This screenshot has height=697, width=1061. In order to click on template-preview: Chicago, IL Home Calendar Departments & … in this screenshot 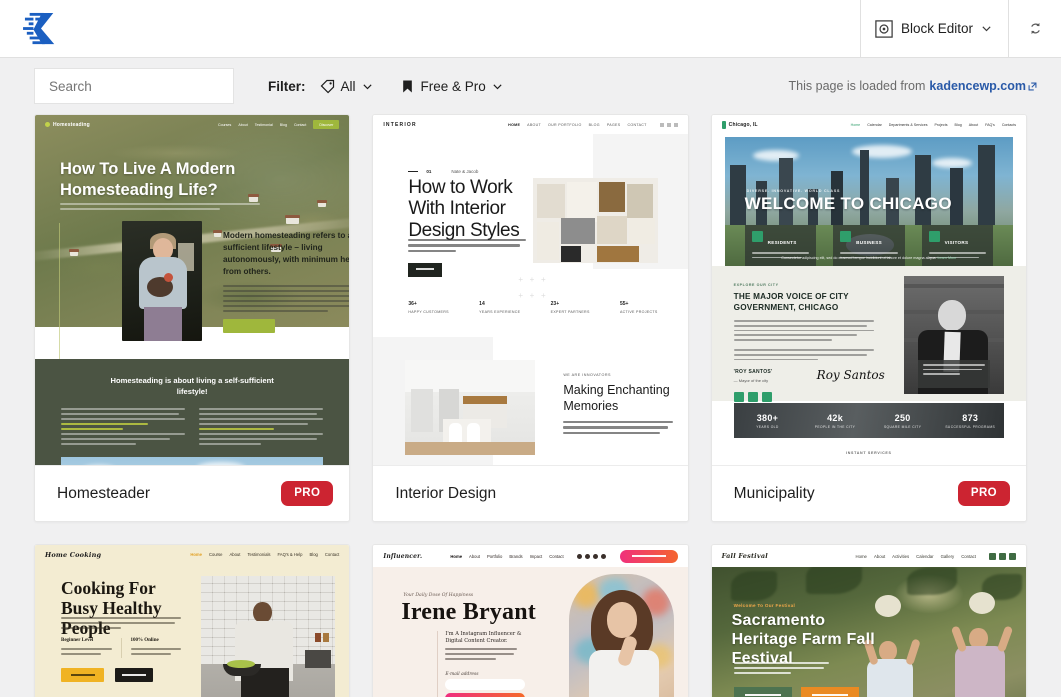, I will do `click(868, 290)`.